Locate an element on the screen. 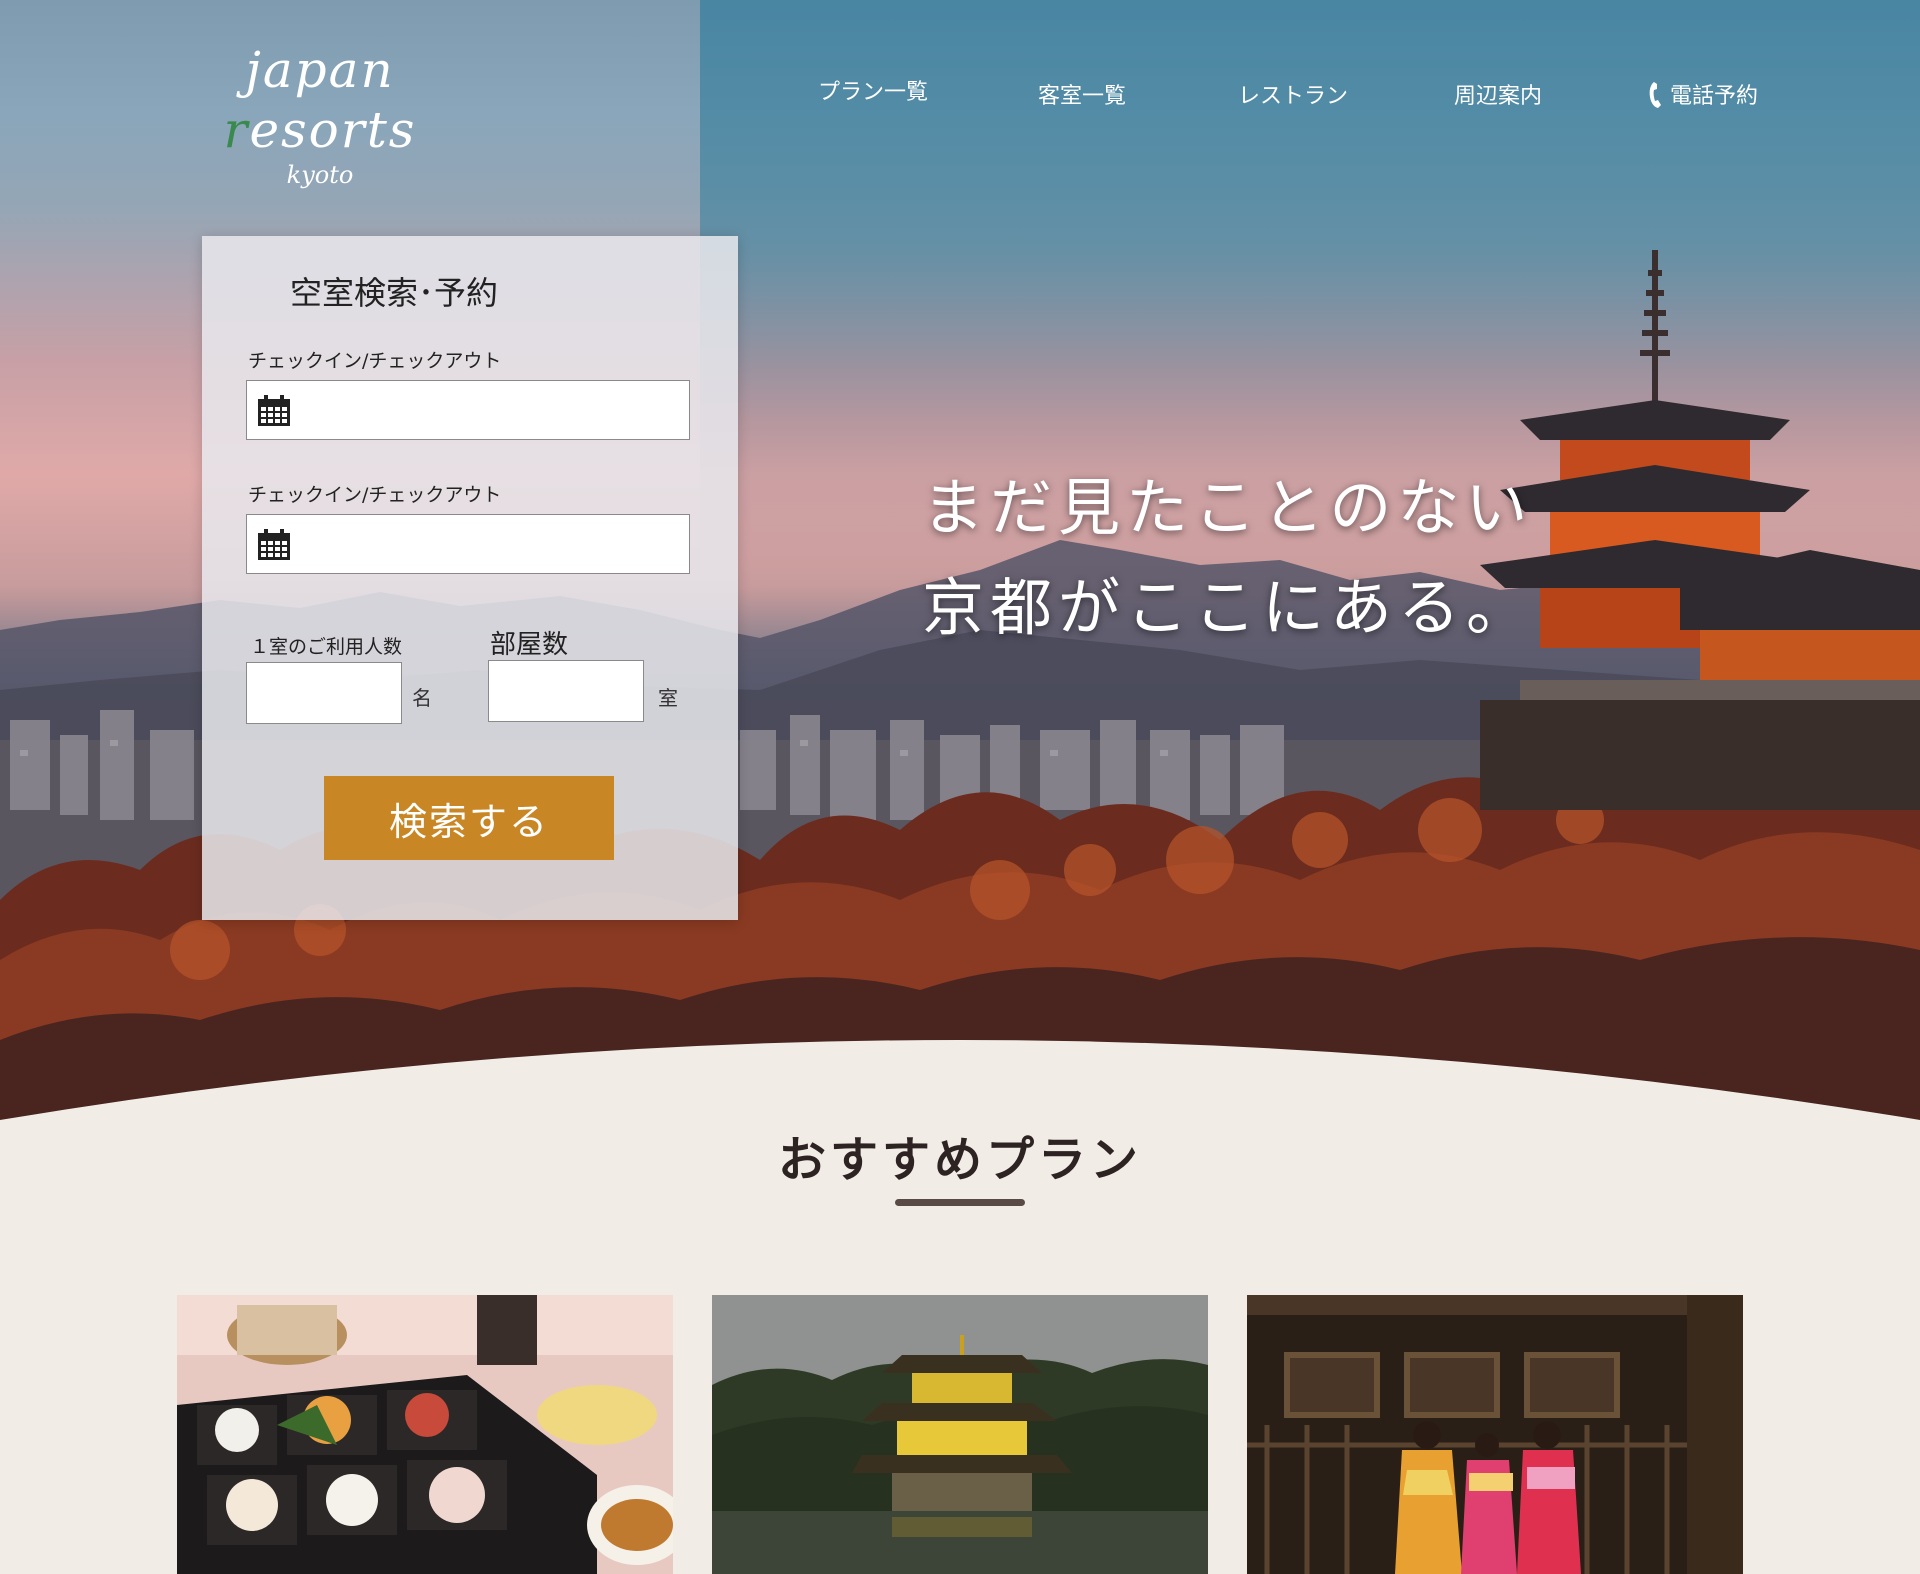 Image resolution: width=1920 pixels, height=1574 pixels. nav-phone-booking: 電話予約 is located at coordinates (1703, 94).